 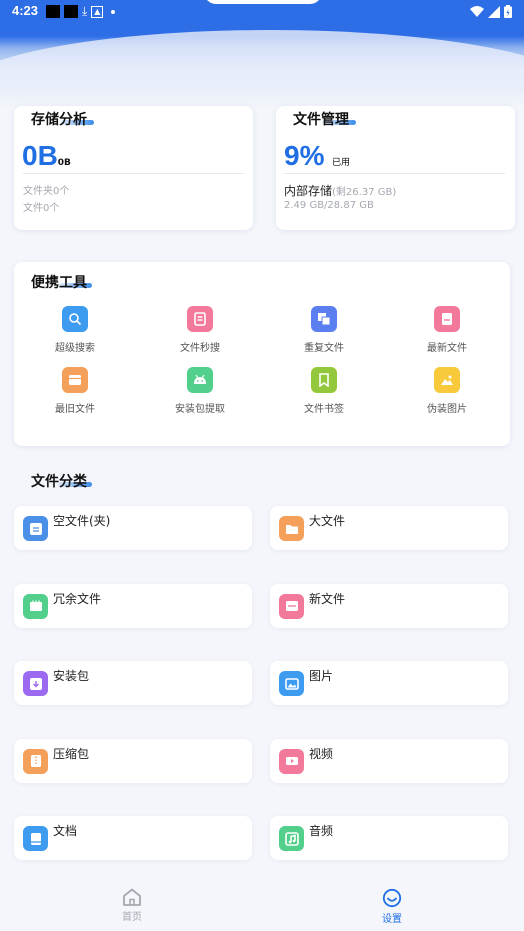 What do you see at coordinates (291, 528) in the screenshot?
I see `large-folder-icon` at bounding box center [291, 528].